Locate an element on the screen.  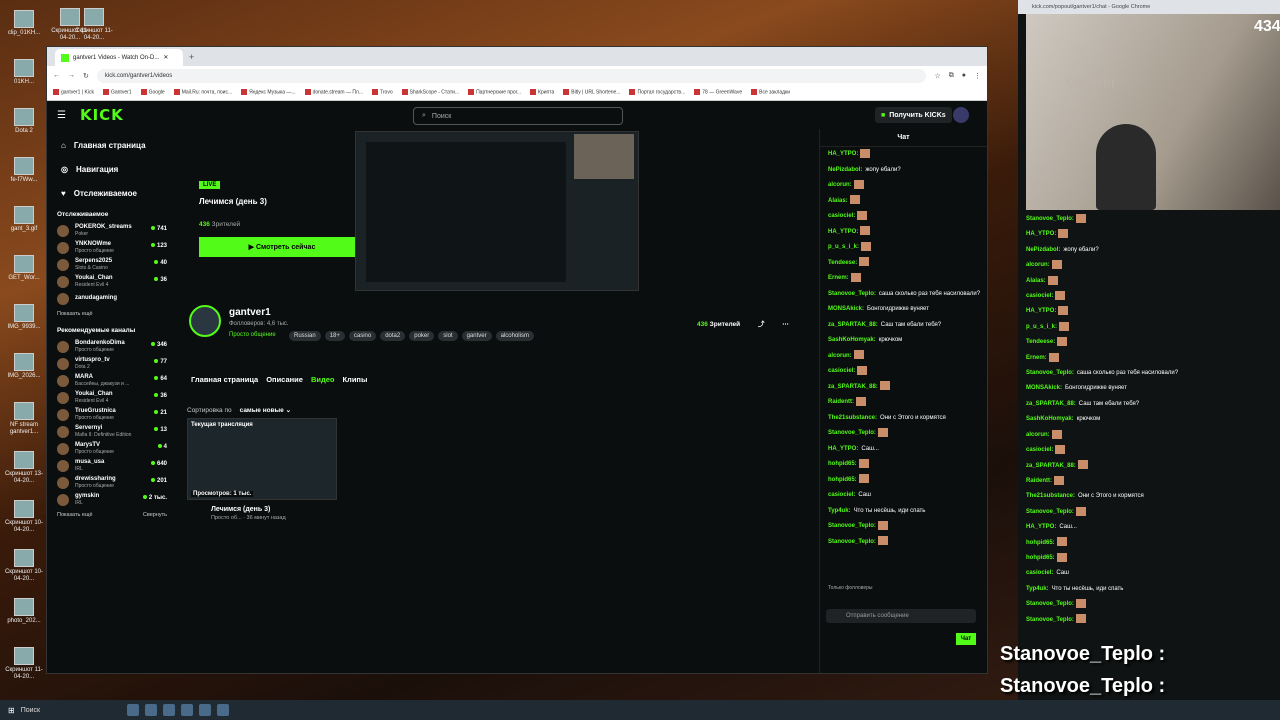
sidebar-channel-item: drewissharing Просто общение 201 is located at coordinates (113, 482).